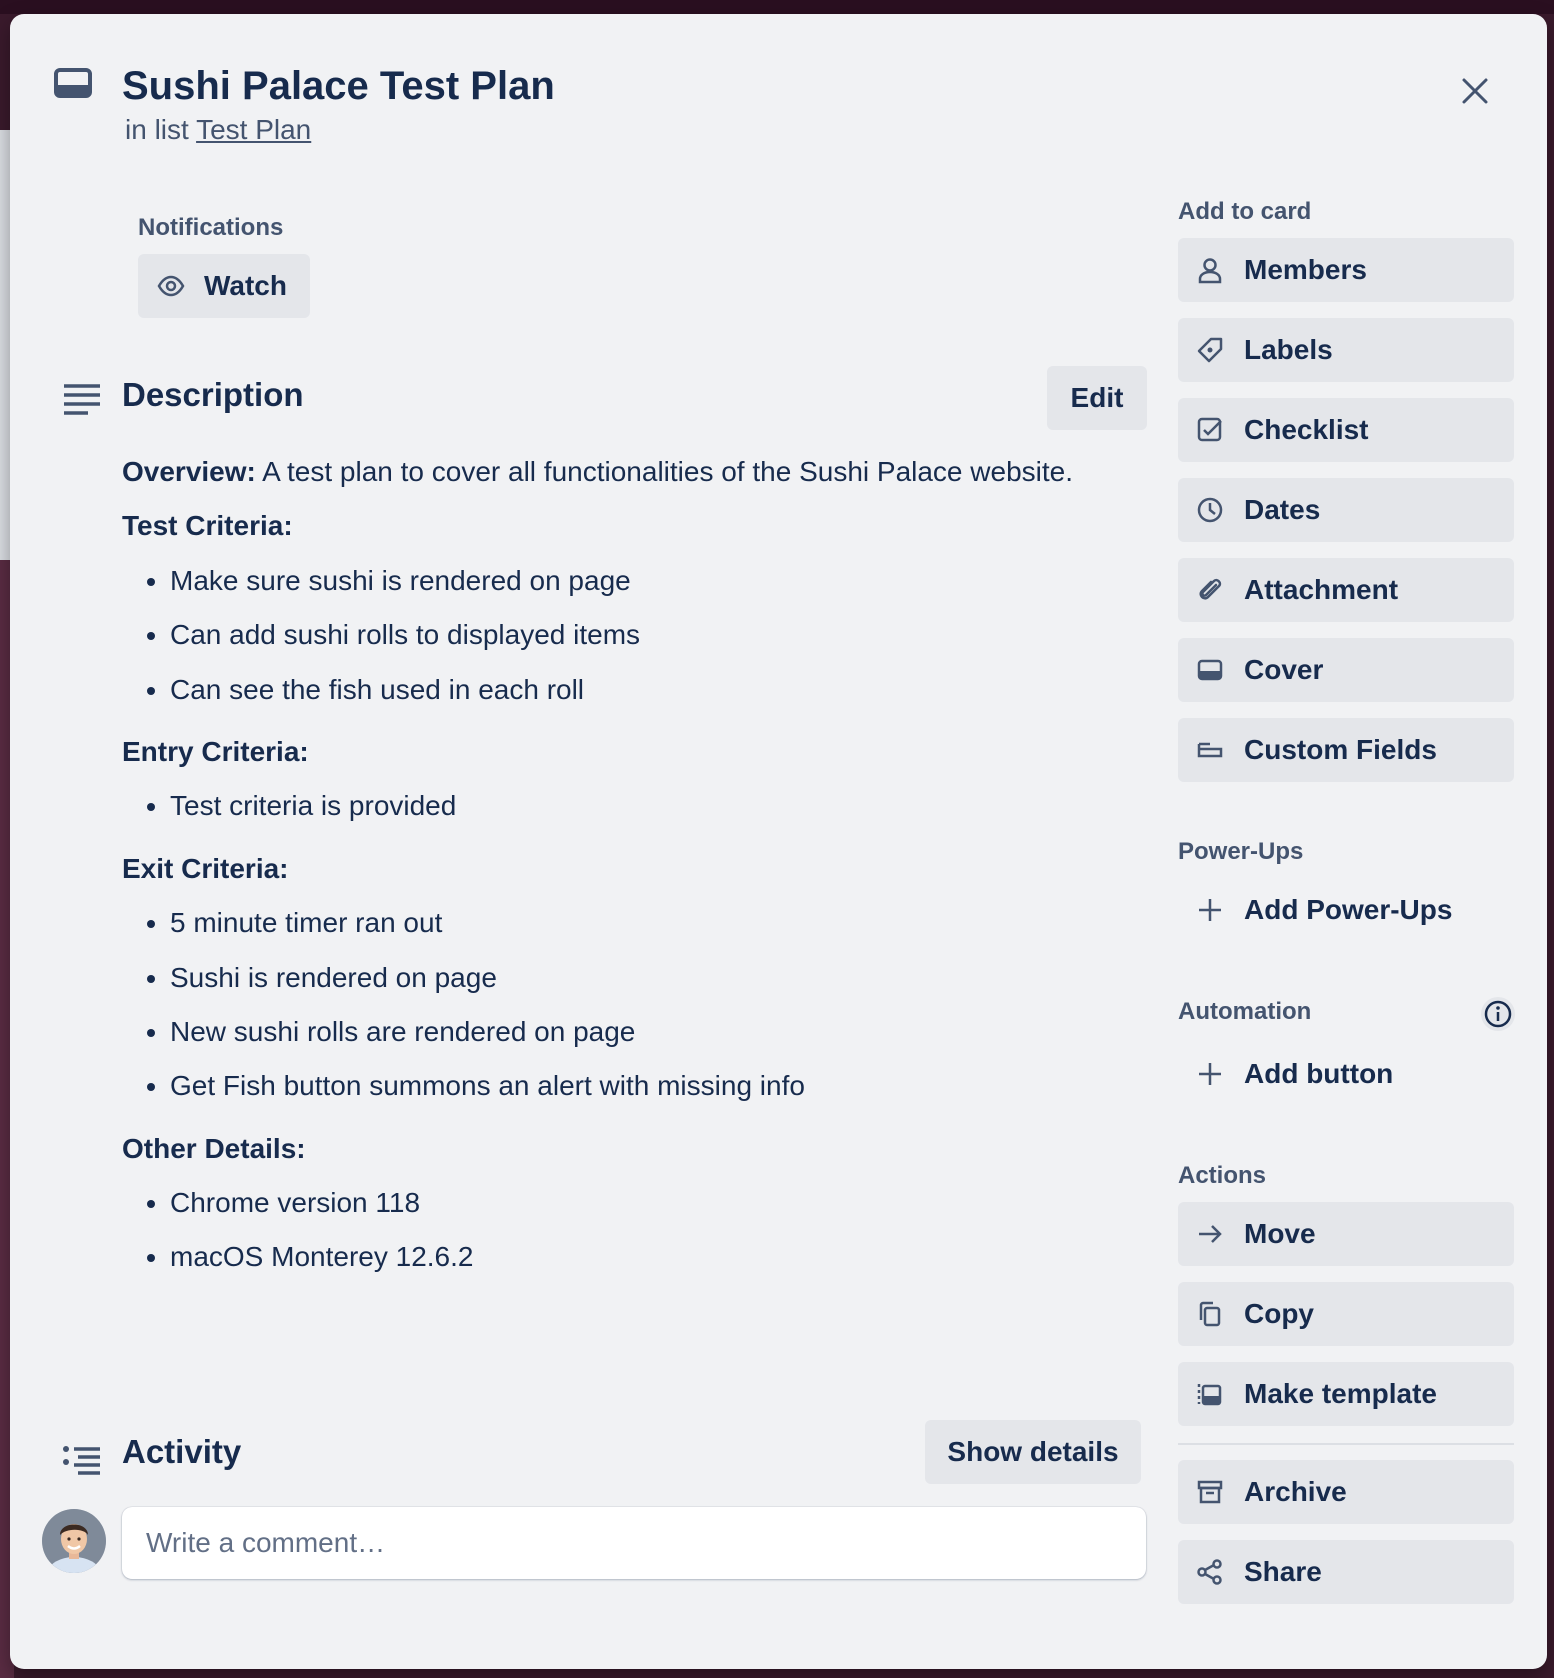 This screenshot has width=1554, height=1678. I want to click on close-button, so click(1475, 91).